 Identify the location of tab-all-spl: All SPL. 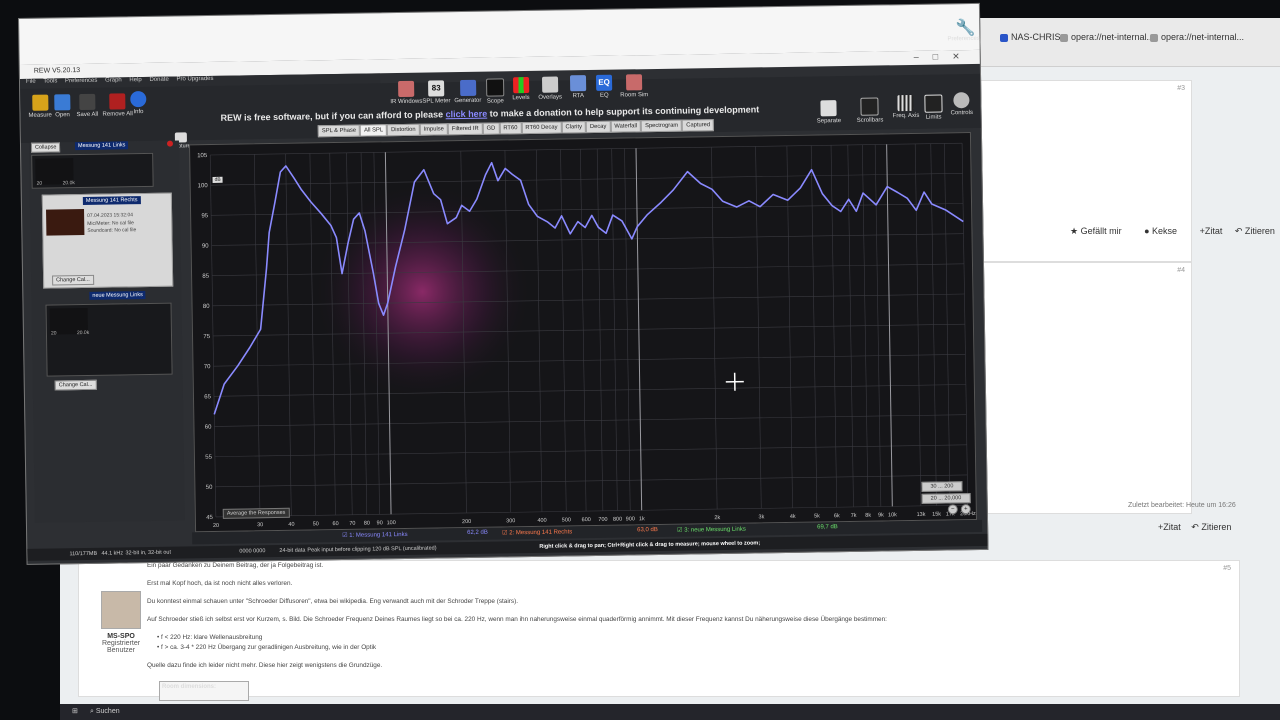
(373, 130).